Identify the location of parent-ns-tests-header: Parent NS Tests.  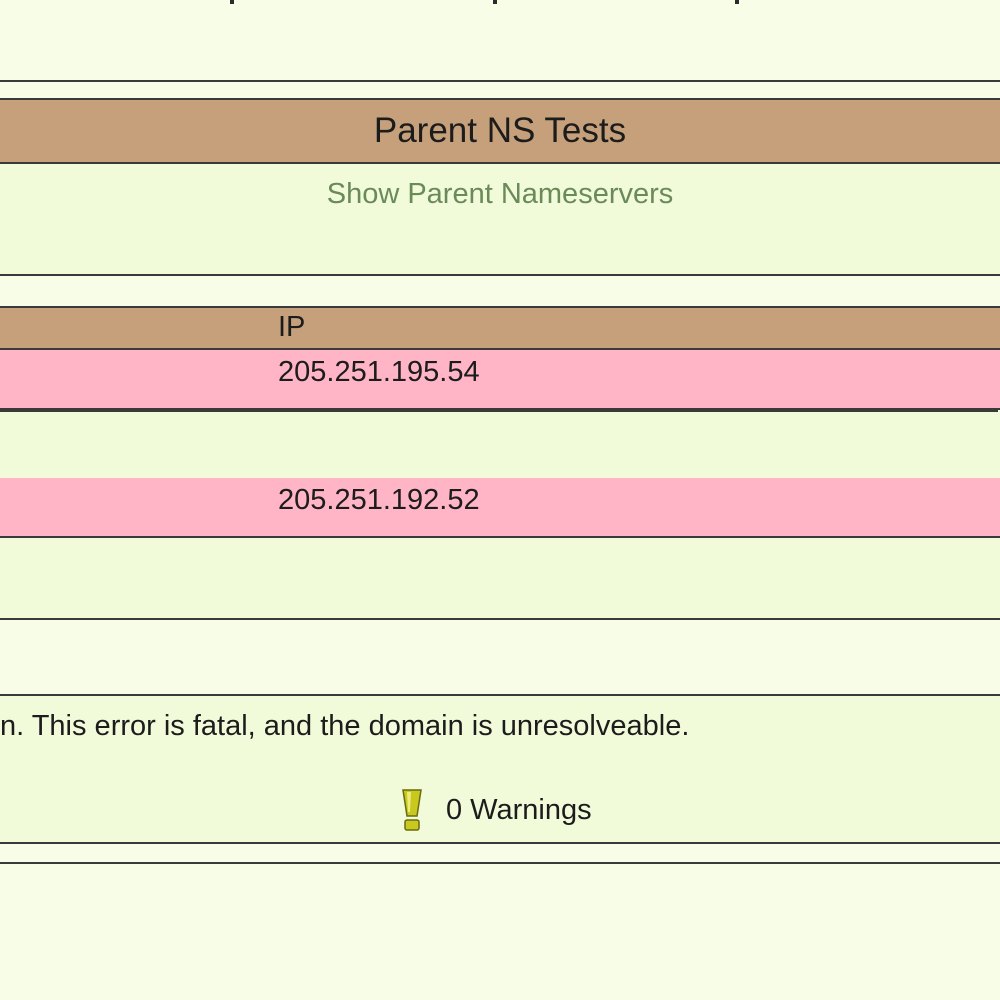
(500, 132).